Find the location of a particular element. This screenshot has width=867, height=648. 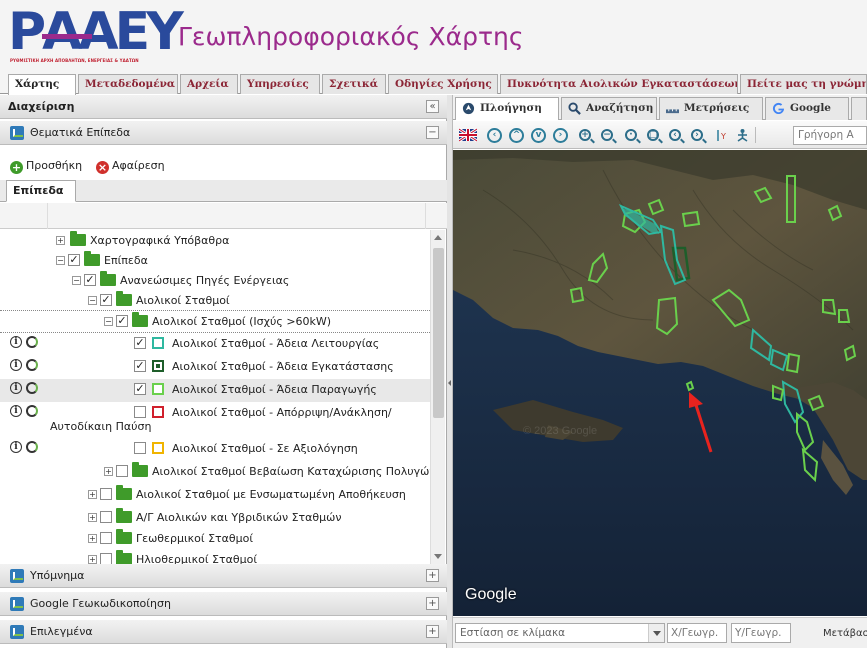

zoom-next-icon: › is located at coordinates (697, 135).